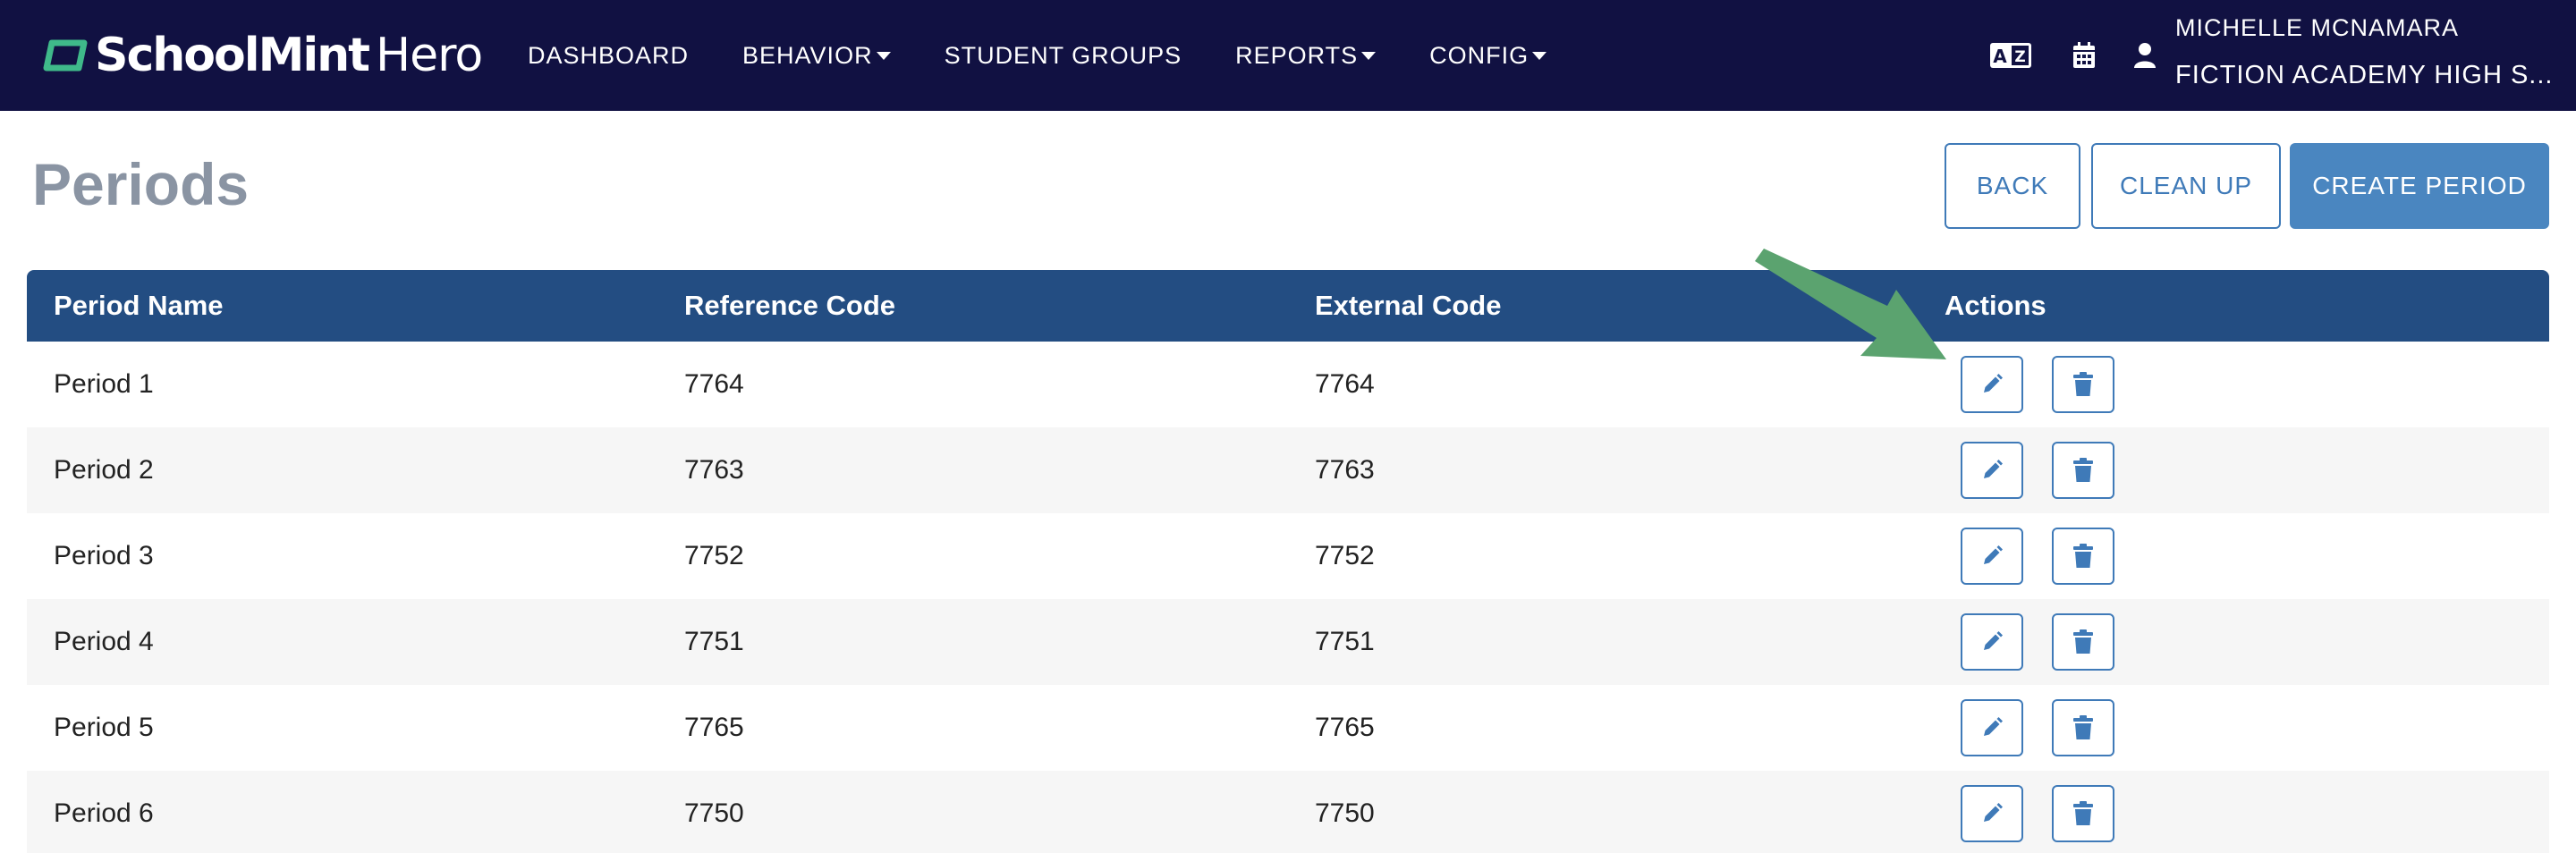 Image resolution: width=2576 pixels, height=853 pixels. Describe the element at coordinates (1288, 812) in the screenshot. I see `table-row: Period 6 7750 7750` at that location.